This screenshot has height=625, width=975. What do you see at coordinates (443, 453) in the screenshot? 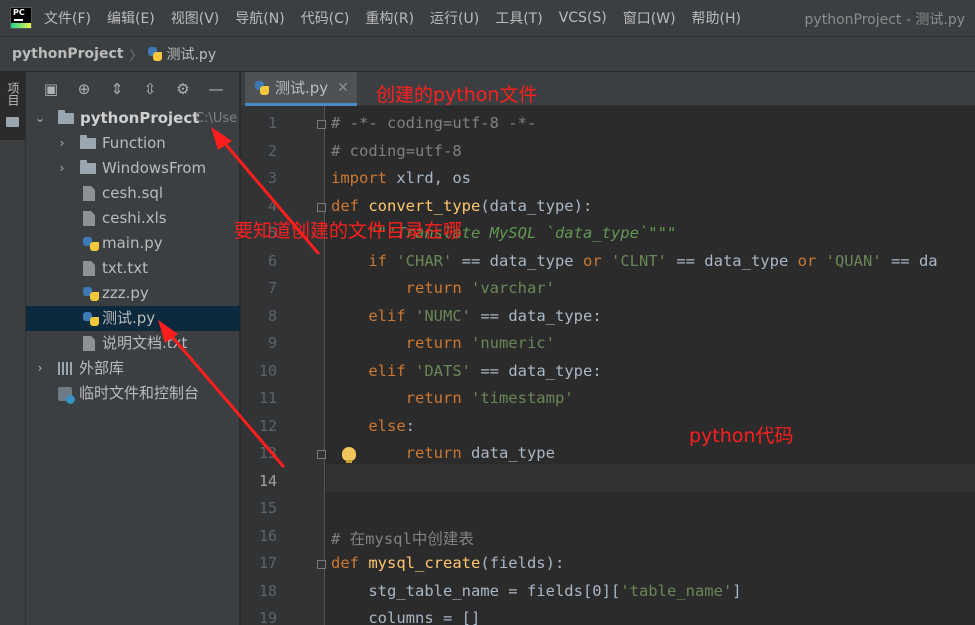
I see `code-line: return data_type` at bounding box center [443, 453].